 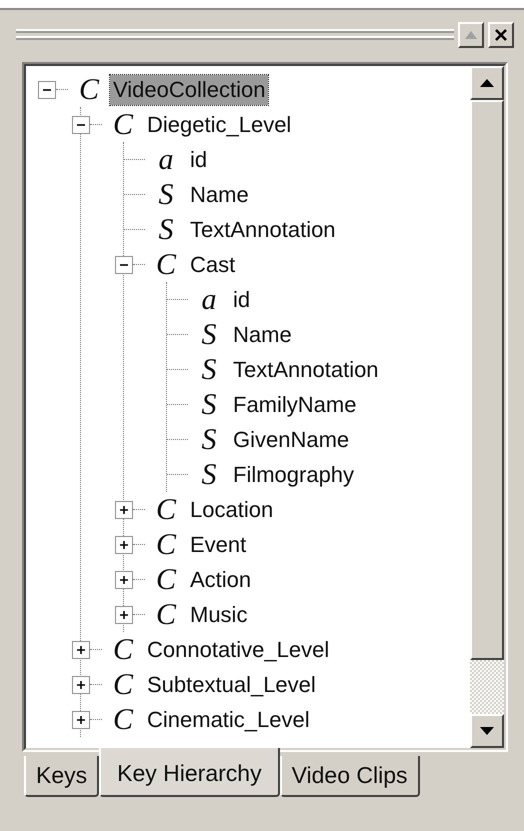 What do you see at coordinates (189, 772) in the screenshot?
I see `tab: Key Hierarchy` at bounding box center [189, 772].